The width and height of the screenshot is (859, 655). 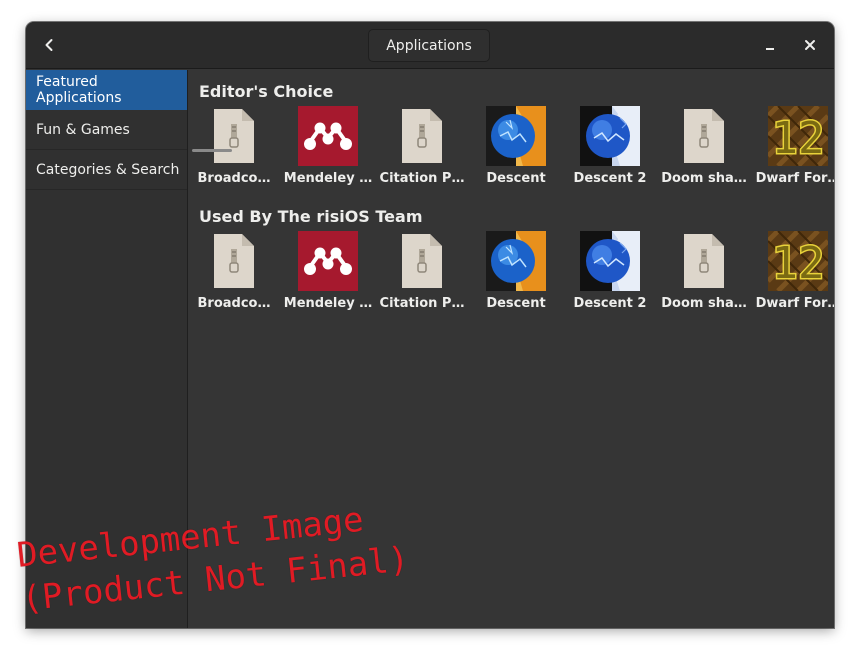 I want to click on sidebar-item-fun-games: Fun & Games, so click(x=106, y=130).